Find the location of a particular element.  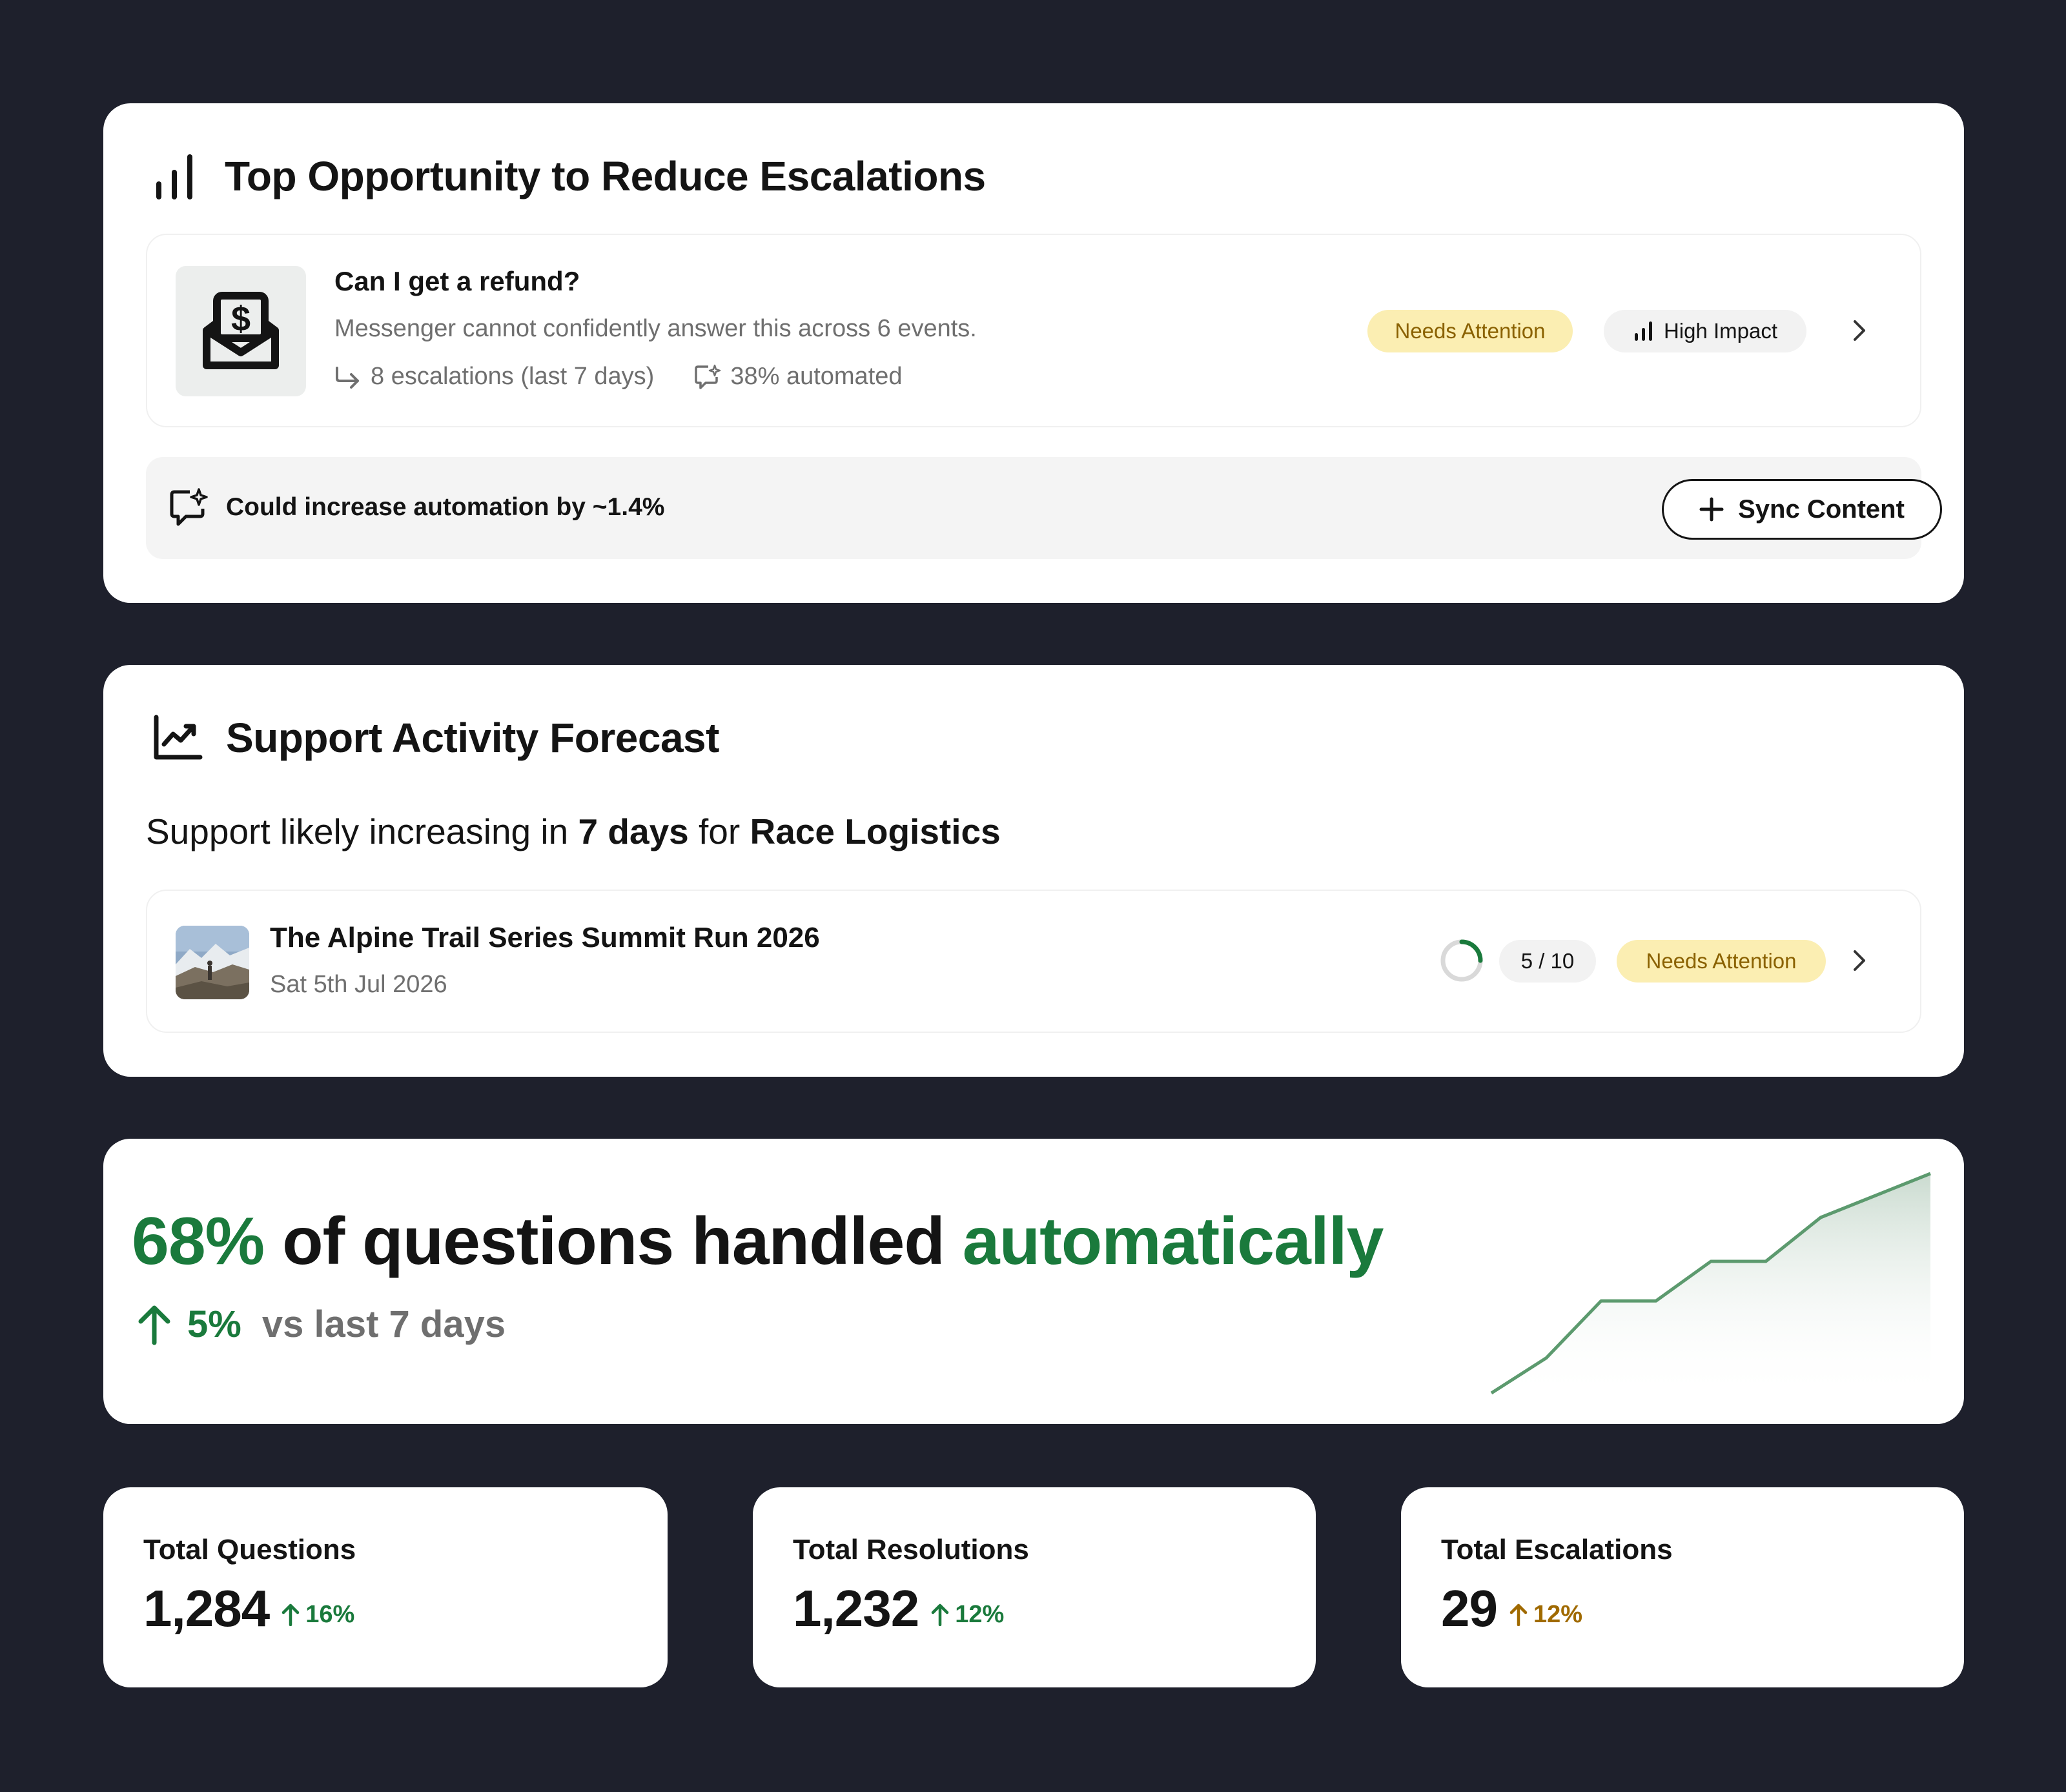

opportunity-header: Top Opportunity to Reduce Escalations is located at coordinates (569, 176).